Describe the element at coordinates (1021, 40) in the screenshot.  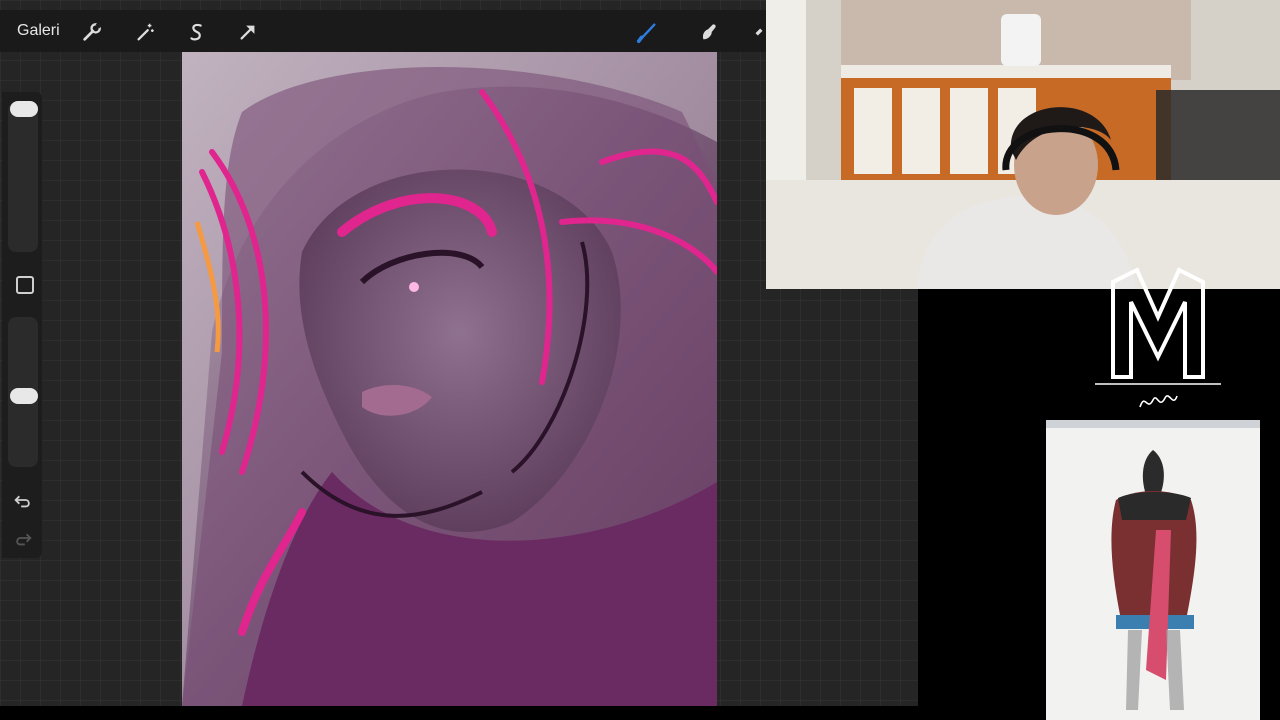
I see `appliance` at that location.